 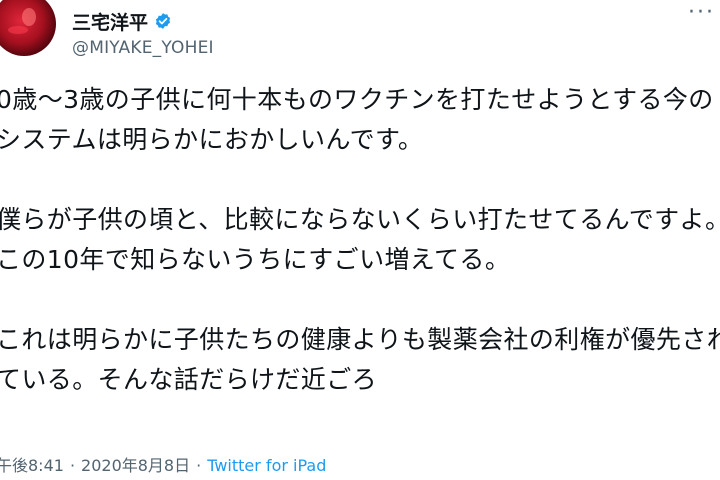 What do you see at coordinates (163, 21) in the screenshot?
I see `verified-badge-icon` at bounding box center [163, 21].